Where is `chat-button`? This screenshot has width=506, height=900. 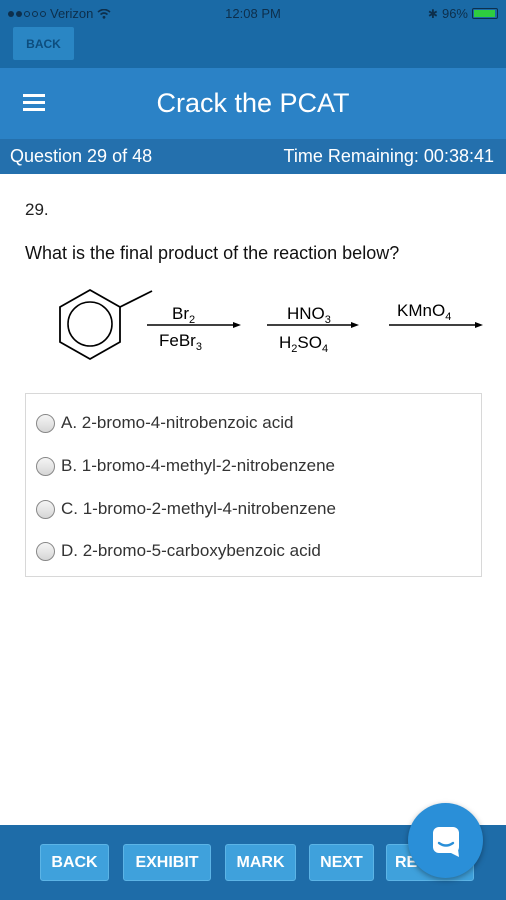
chat-button is located at coordinates (445, 840).